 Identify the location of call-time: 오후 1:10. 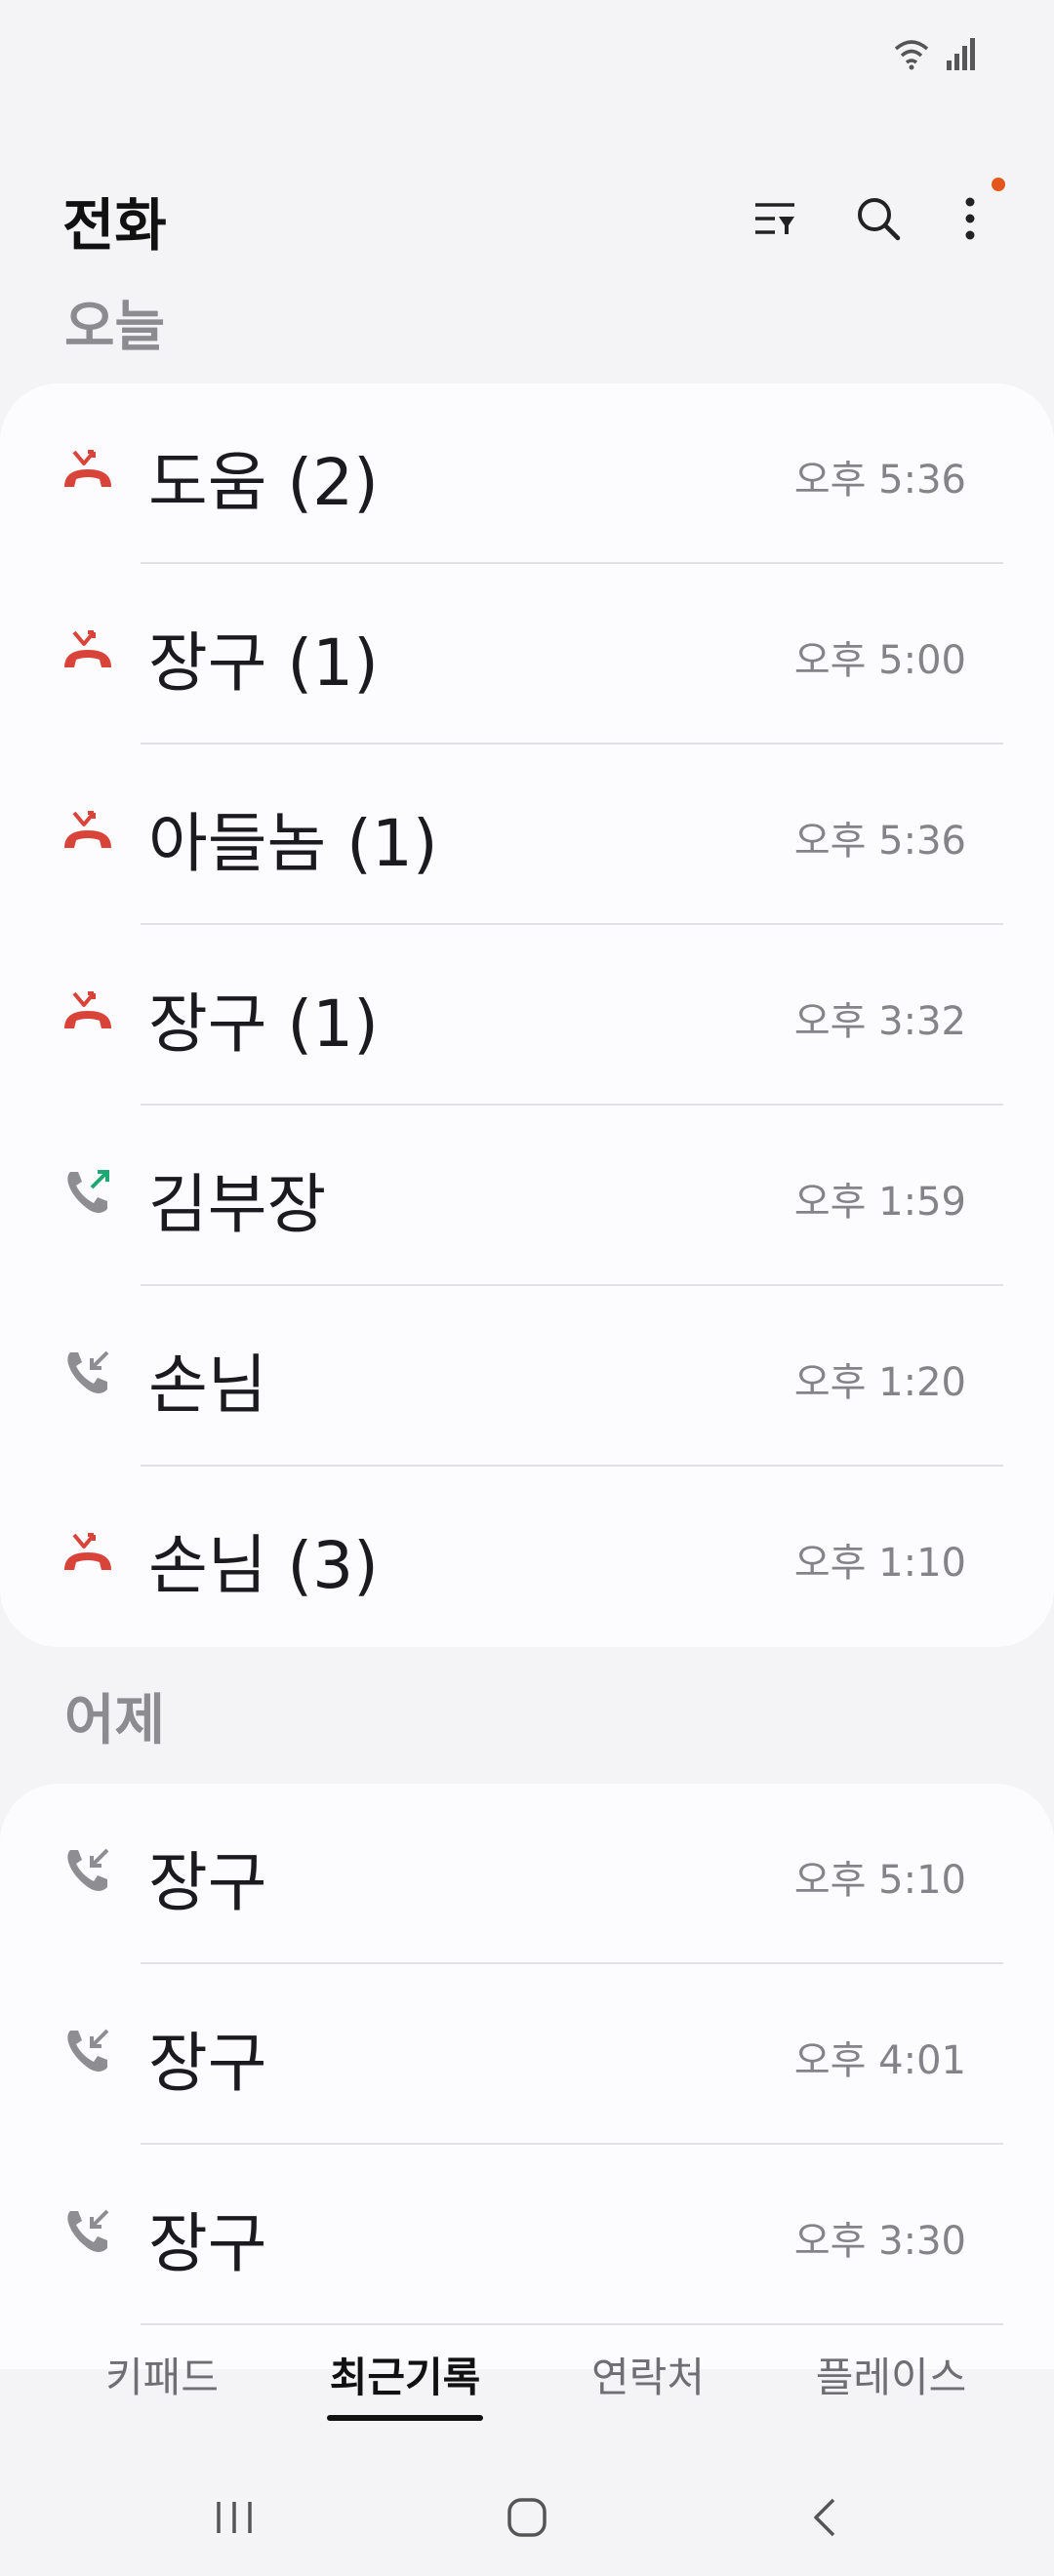
(879, 1563).